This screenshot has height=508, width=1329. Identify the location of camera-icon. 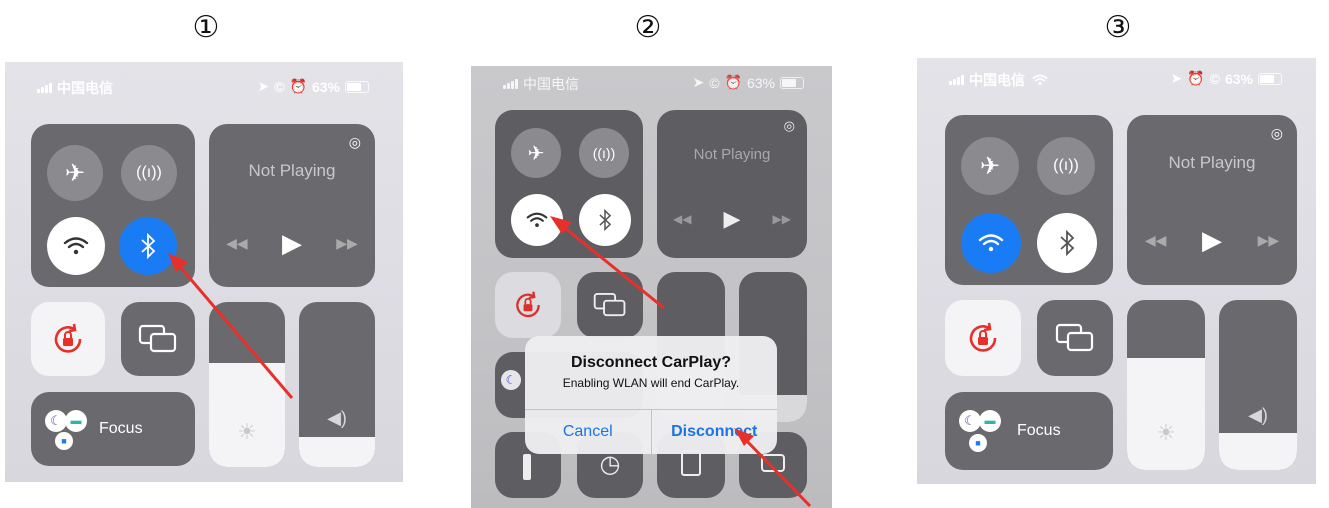
(773, 463).